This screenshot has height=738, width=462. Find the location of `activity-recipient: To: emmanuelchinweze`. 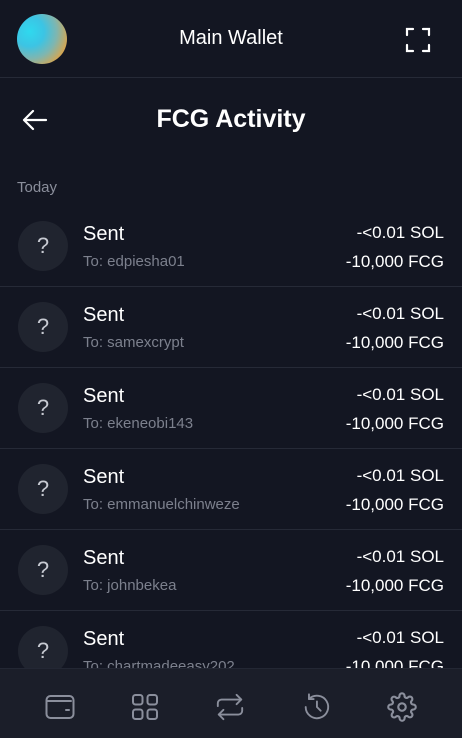

activity-recipient: To: emmanuelchinweze is located at coordinates (161, 504).